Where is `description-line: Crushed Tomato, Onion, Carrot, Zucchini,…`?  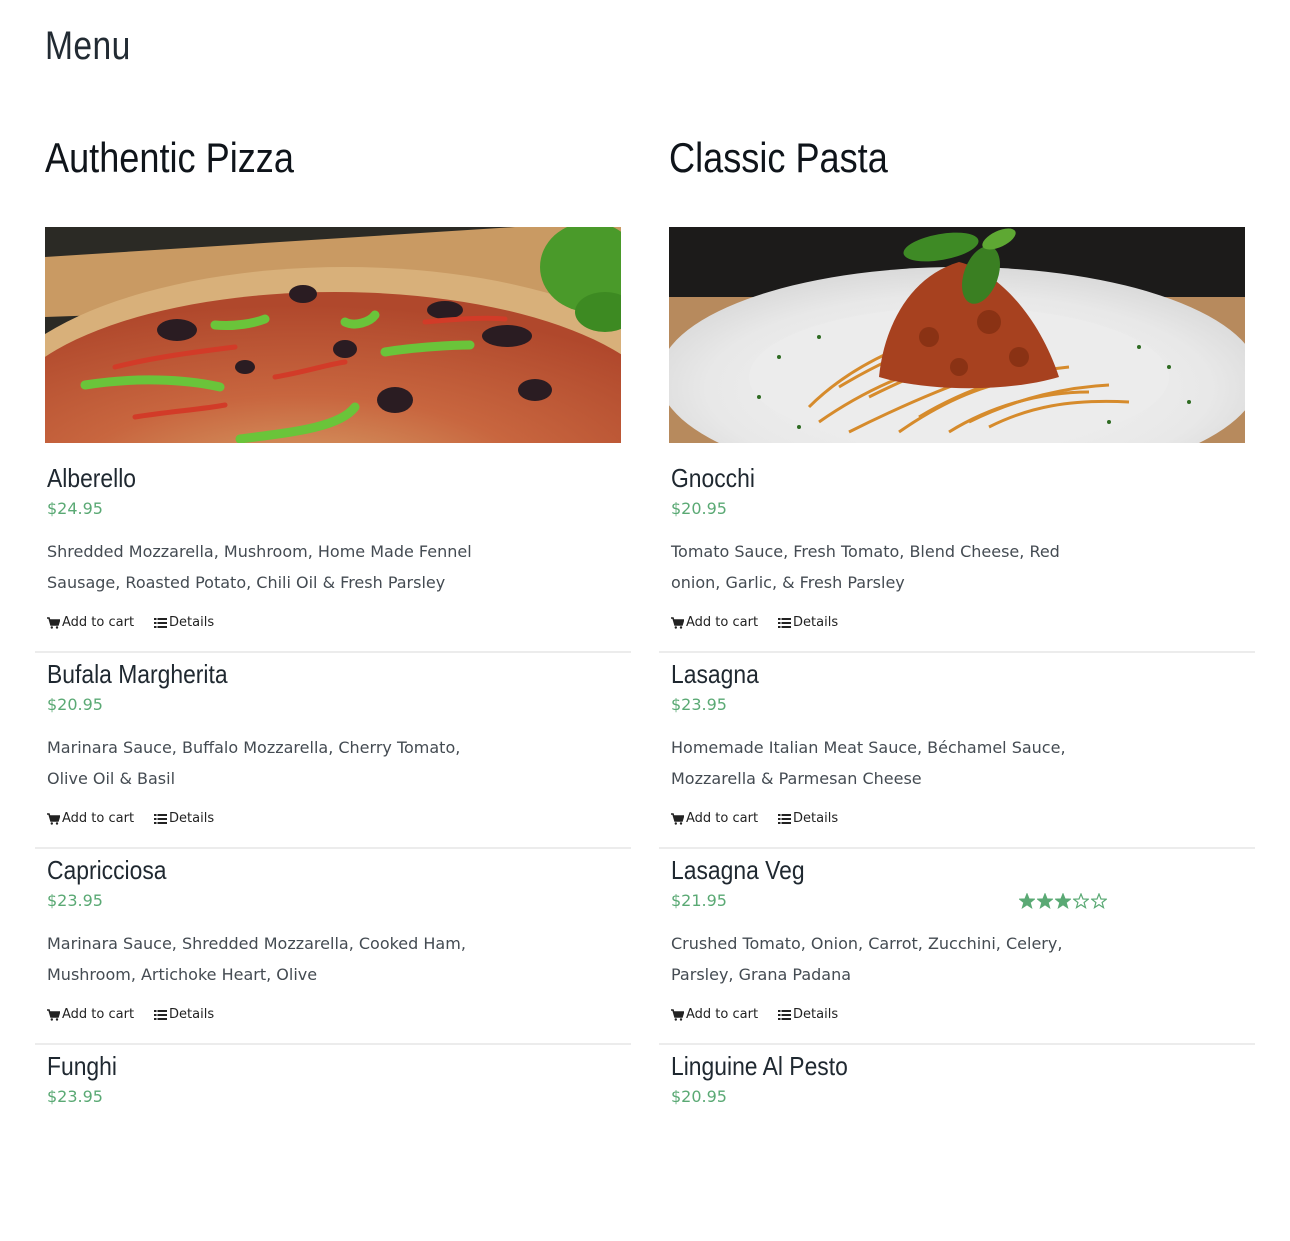 description-line: Crushed Tomato, Onion, Carrot, Zucchini,… is located at coordinates (867, 943).